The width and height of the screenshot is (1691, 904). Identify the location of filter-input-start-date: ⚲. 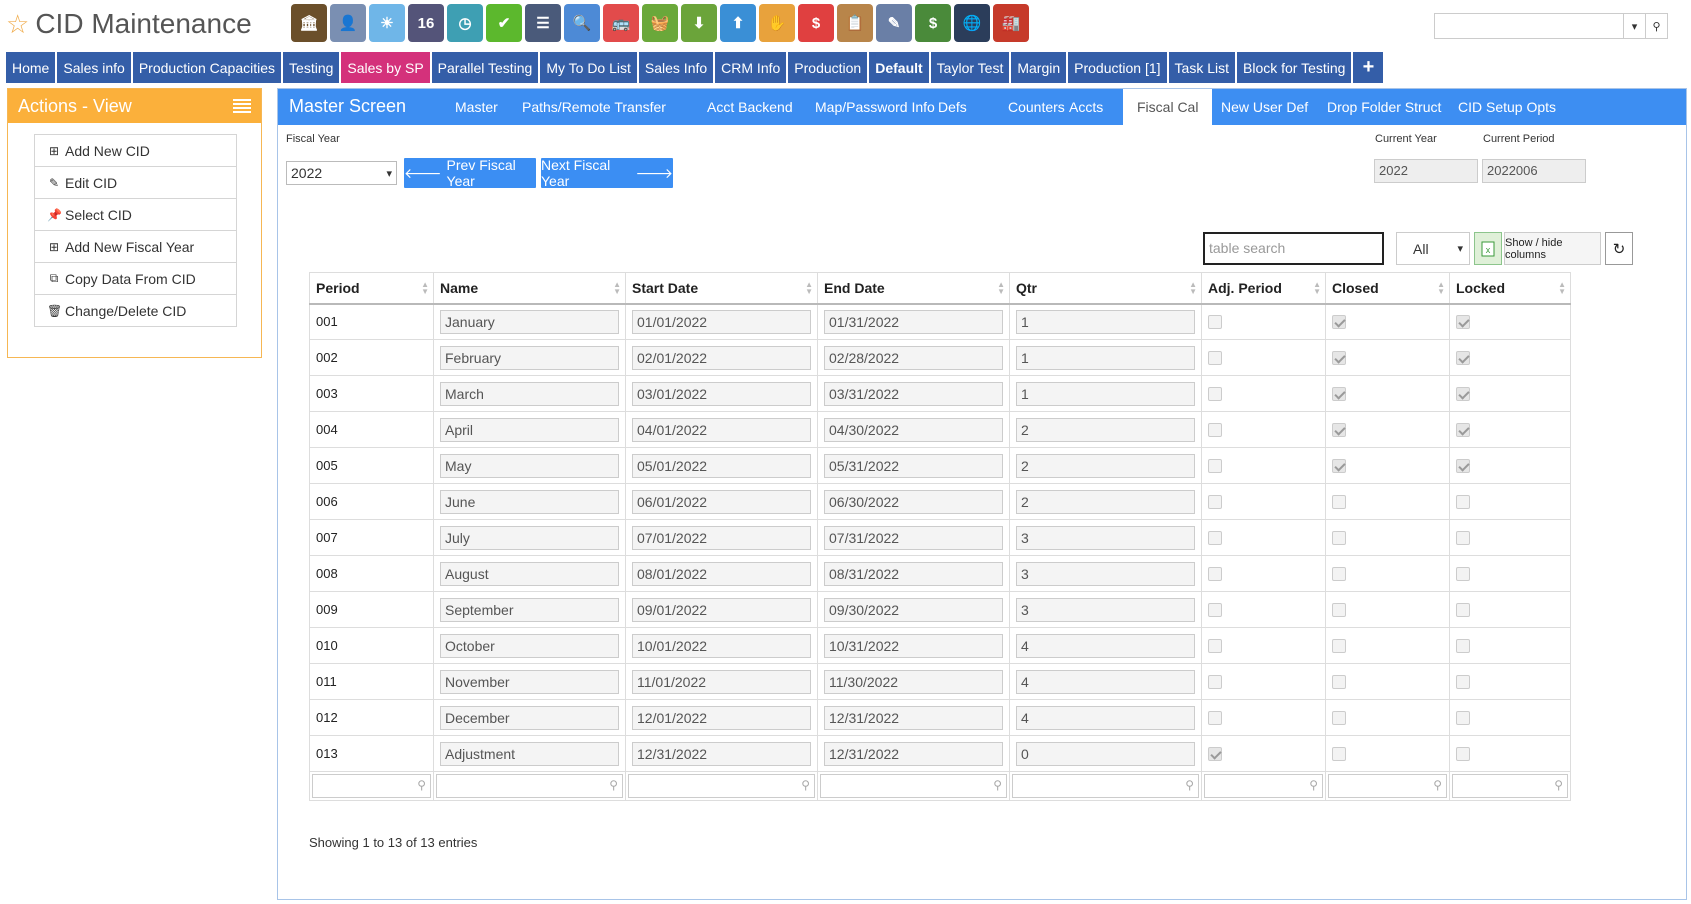
(721, 786).